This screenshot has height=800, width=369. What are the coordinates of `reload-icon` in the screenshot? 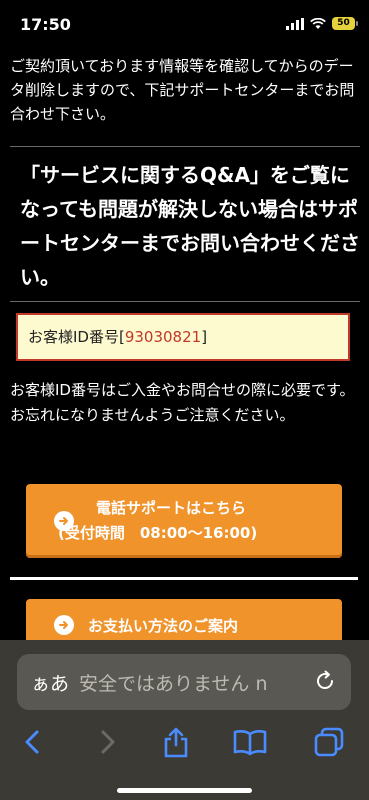 It's located at (325, 681).